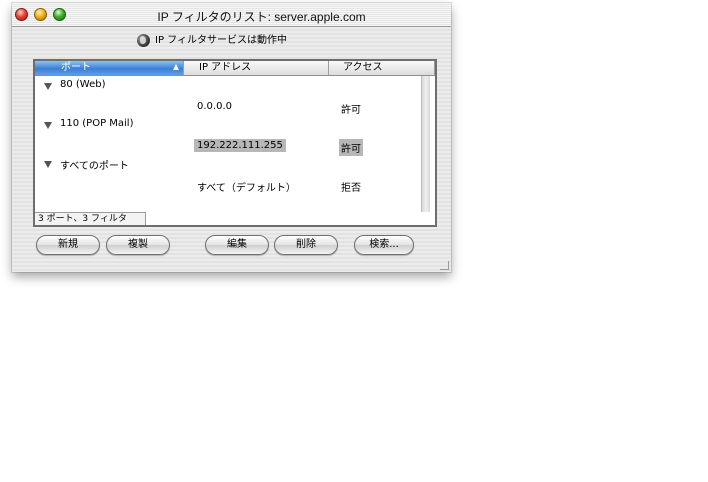 This screenshot has height=482, width=708. Describe the element at coordinates (425, 144) in the screenshot. I see `vertical-scrollbar` at that location.